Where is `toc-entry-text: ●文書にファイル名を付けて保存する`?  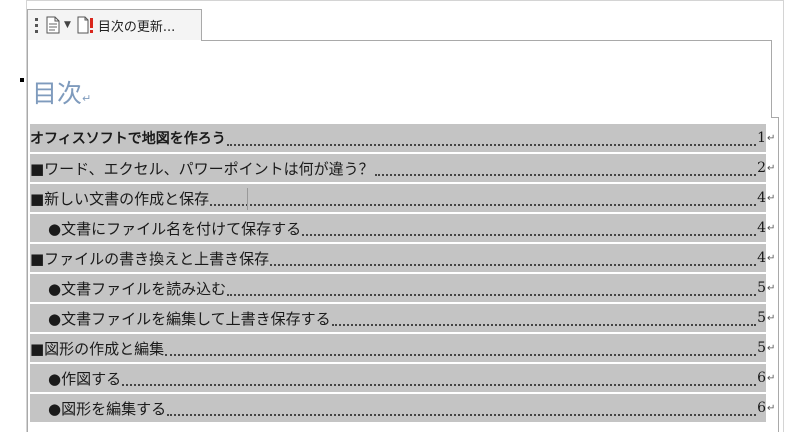 toc-entry-text: ●文書にファイル名を付けて保存する is located at coordinates (175, 228).